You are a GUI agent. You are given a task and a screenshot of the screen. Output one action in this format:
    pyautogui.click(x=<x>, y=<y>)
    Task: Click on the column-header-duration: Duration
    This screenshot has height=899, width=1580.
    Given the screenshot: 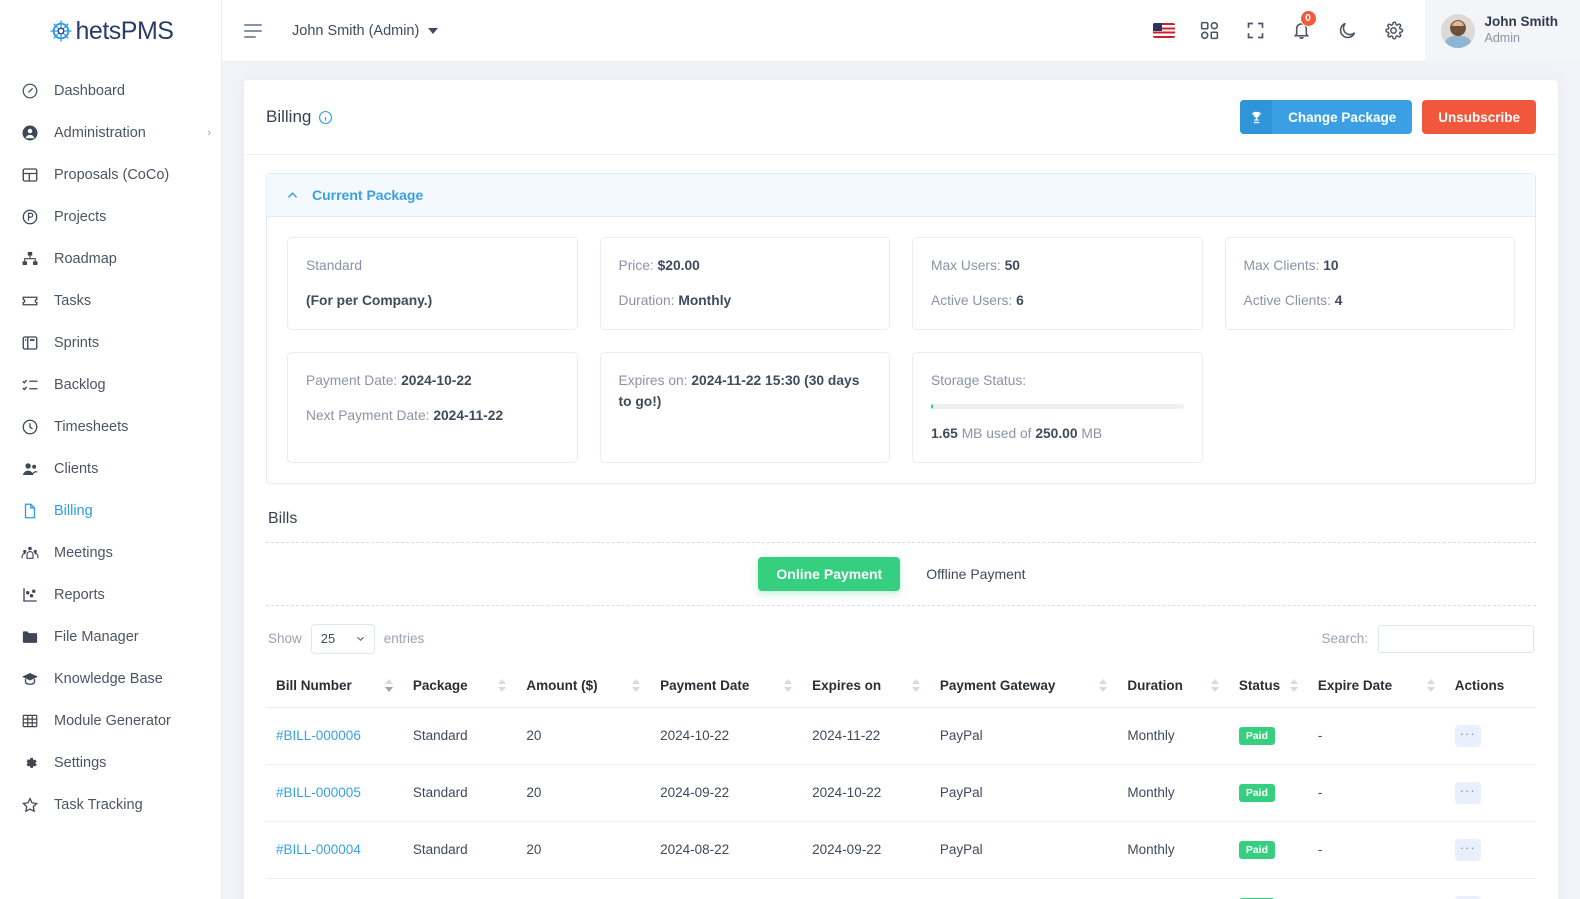 What is the action you would take?
    pyautogui.click(x=1173, y=686)
    